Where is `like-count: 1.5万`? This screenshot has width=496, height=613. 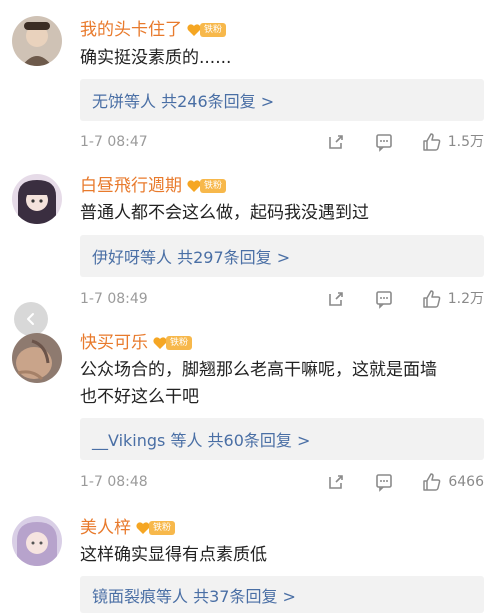 like-count: 1.5万 is located at coordinates (465, 142).